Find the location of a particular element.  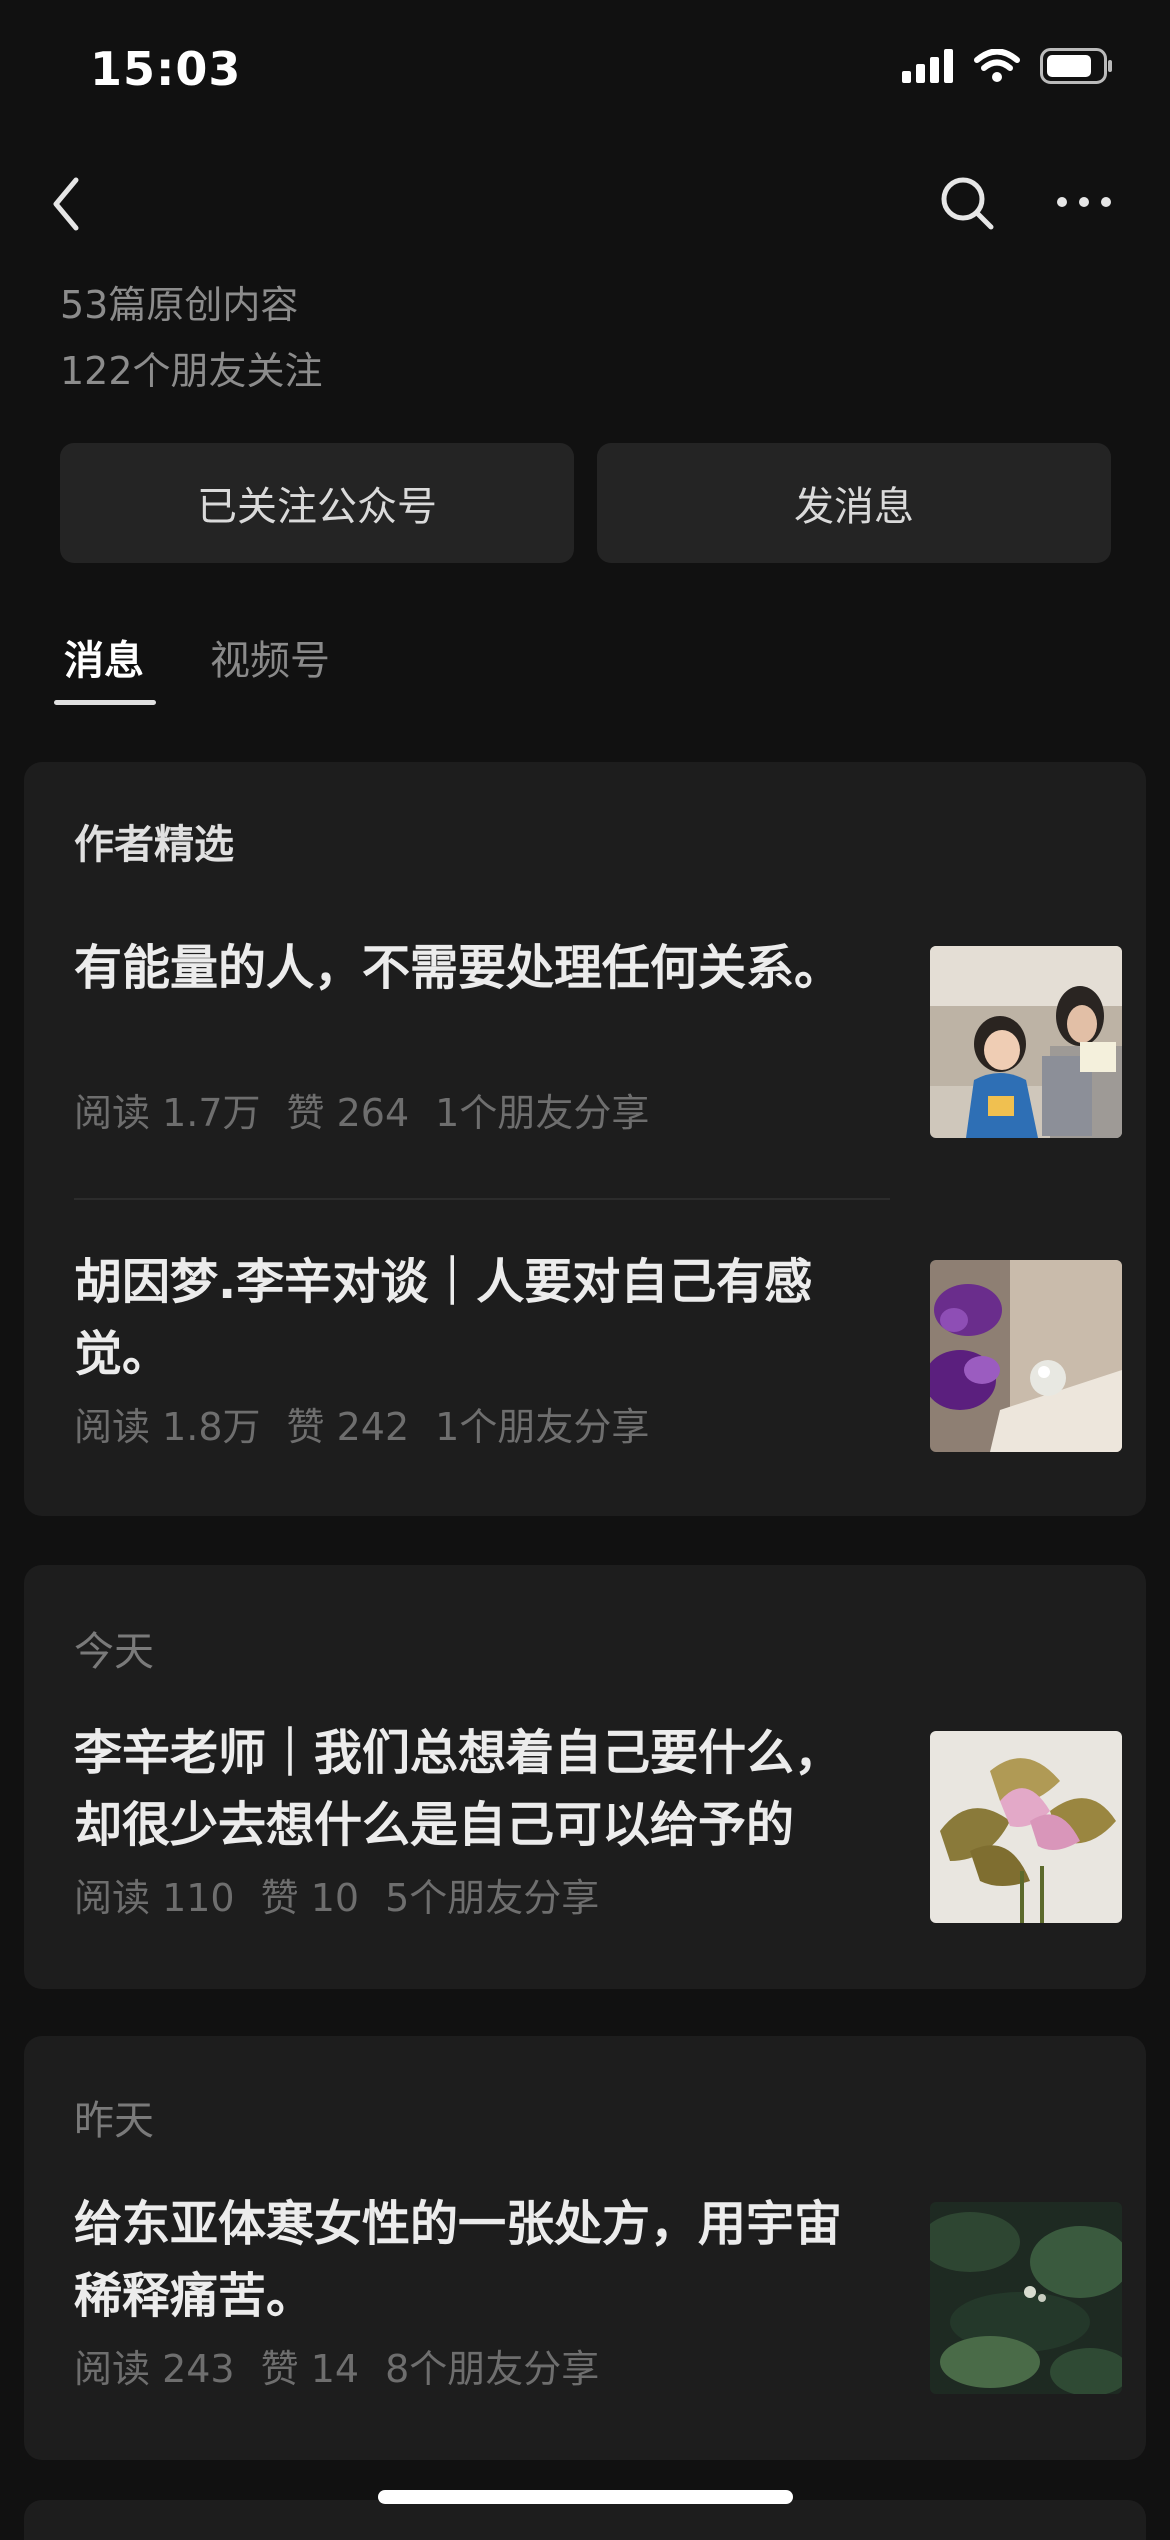

next-card-edge is located at coordinates (585, 2520).